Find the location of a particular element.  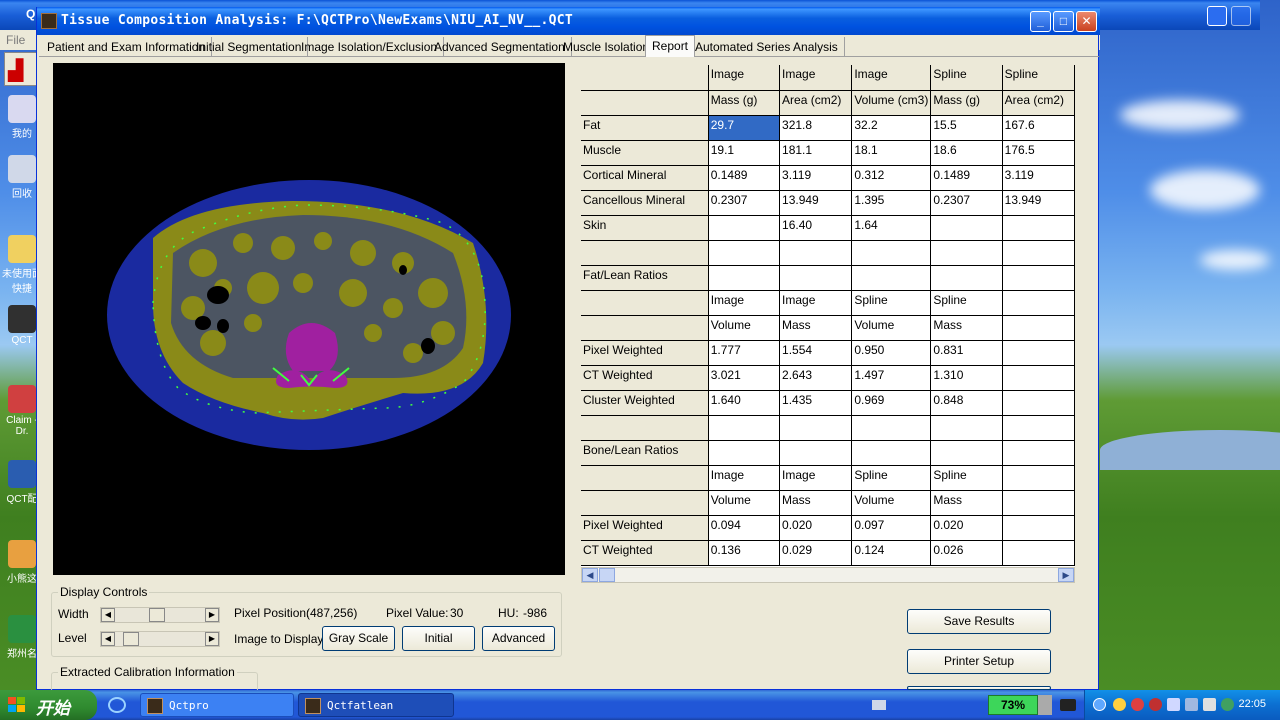

row-header-cell: Cortical Mineral is located at coordinates (645, 178).